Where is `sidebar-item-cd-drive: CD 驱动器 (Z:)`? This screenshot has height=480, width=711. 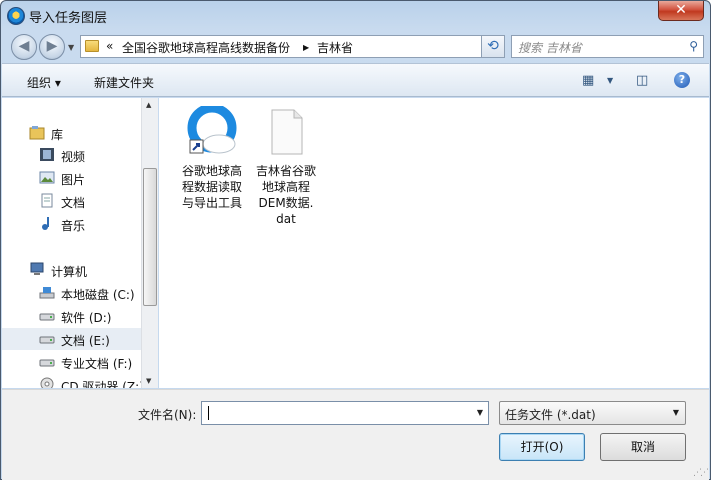 sidebar-item-cd-drive: CD 驱动器 (Z:) is located at coordinates (71, 381).